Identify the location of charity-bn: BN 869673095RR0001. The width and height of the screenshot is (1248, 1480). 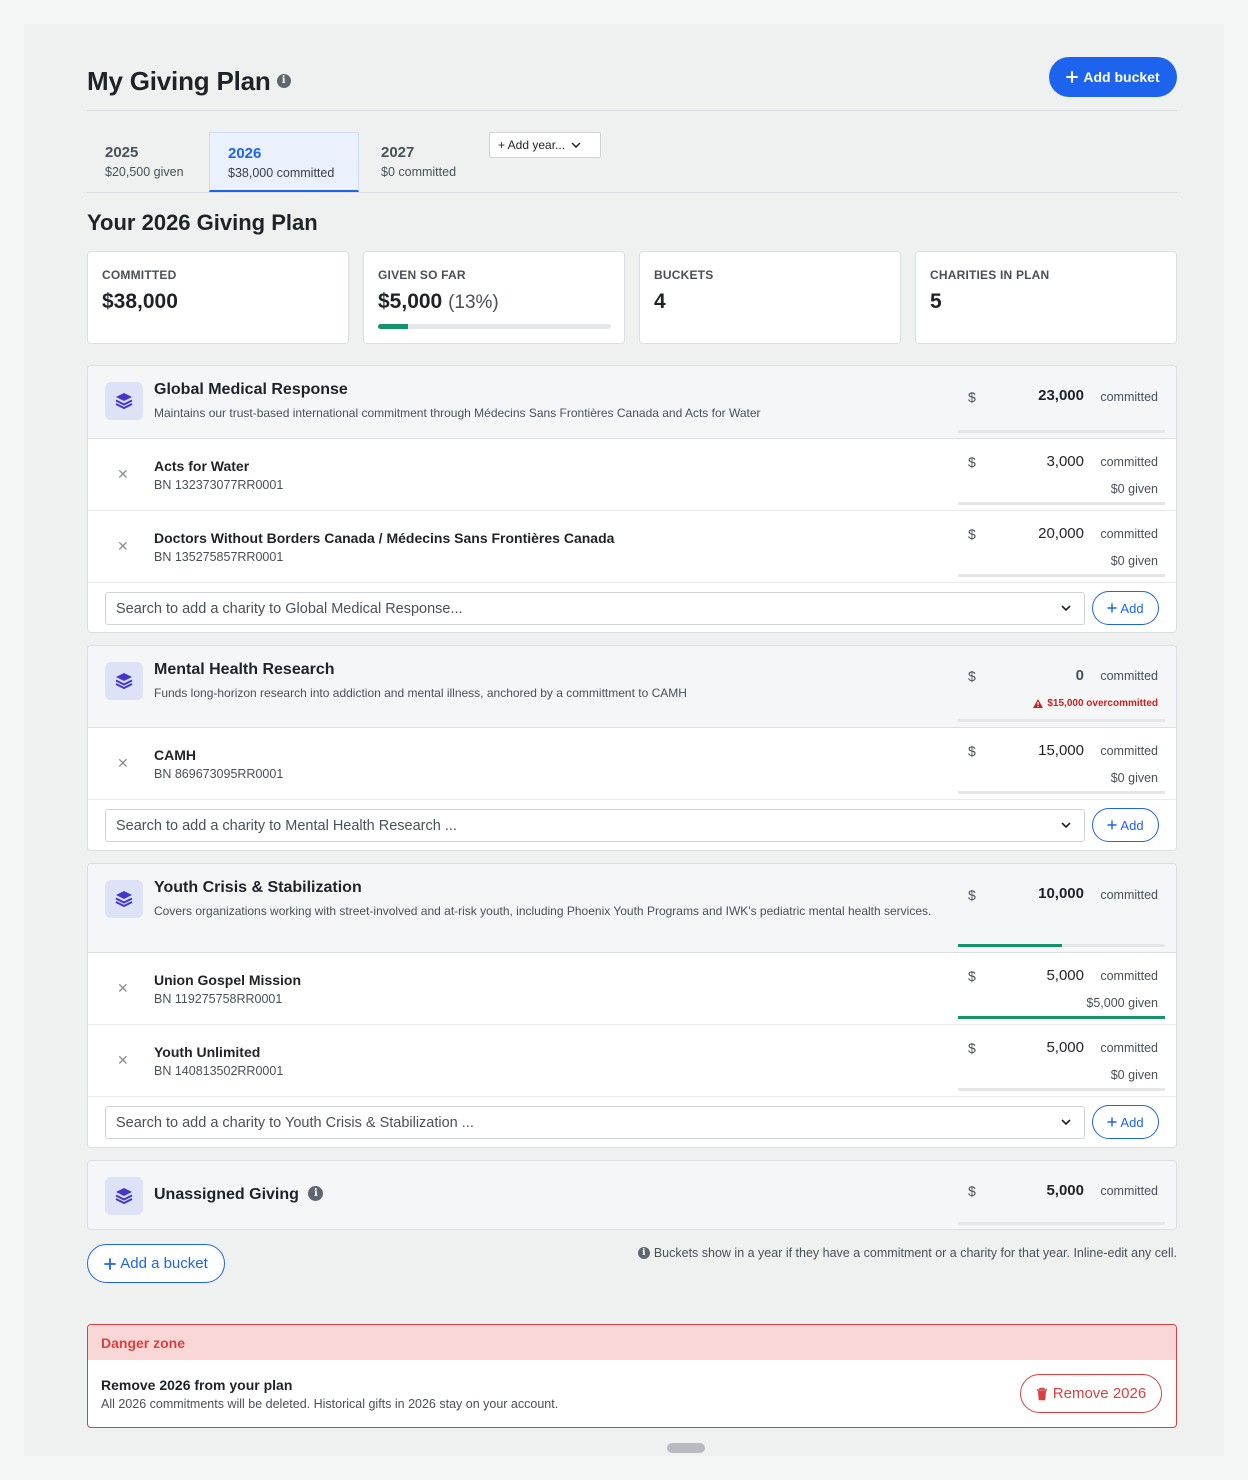
(219, 774).